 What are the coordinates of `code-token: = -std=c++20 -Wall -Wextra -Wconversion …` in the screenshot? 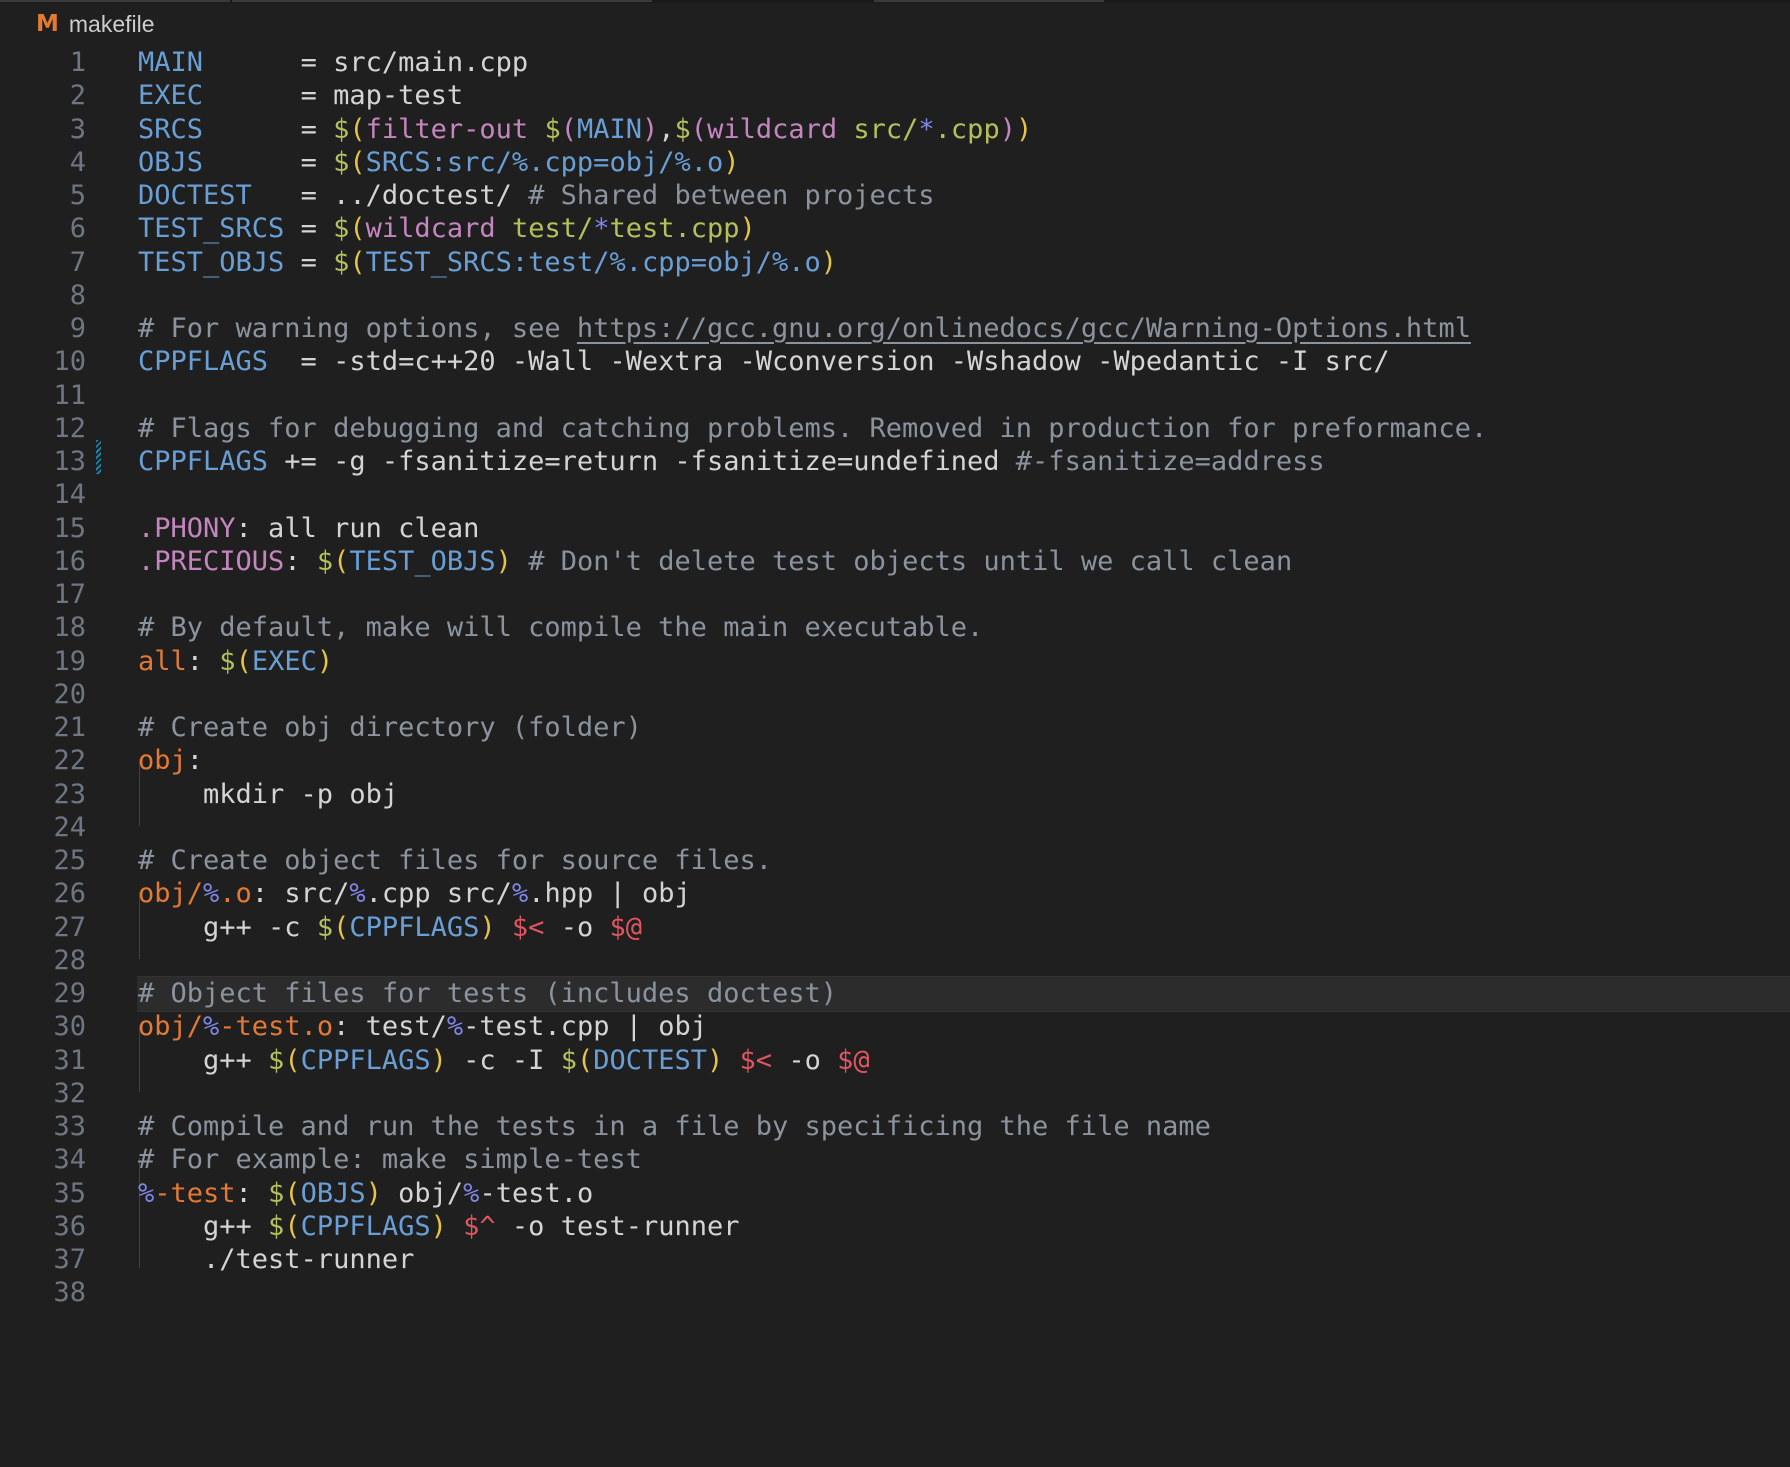 It's located at (829, 362).